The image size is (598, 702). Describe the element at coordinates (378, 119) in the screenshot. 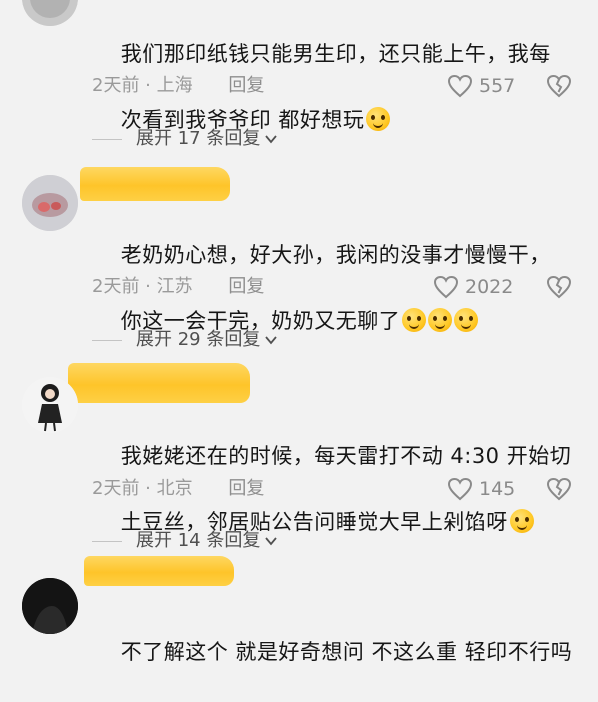

I see `laughing-emoji-icon` at that location.